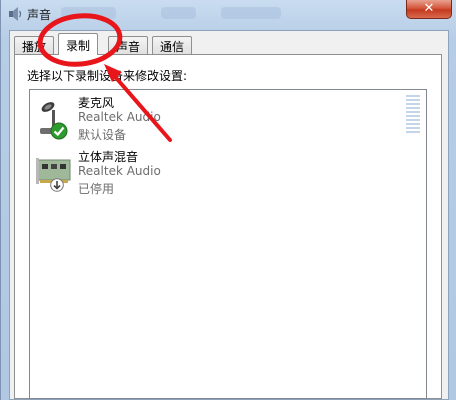 The image size is (456, 400). What do you see at coordinates (78, 44) in the screenshot?
I see `tab-recording: 录制` at bounding box center [78, 44].